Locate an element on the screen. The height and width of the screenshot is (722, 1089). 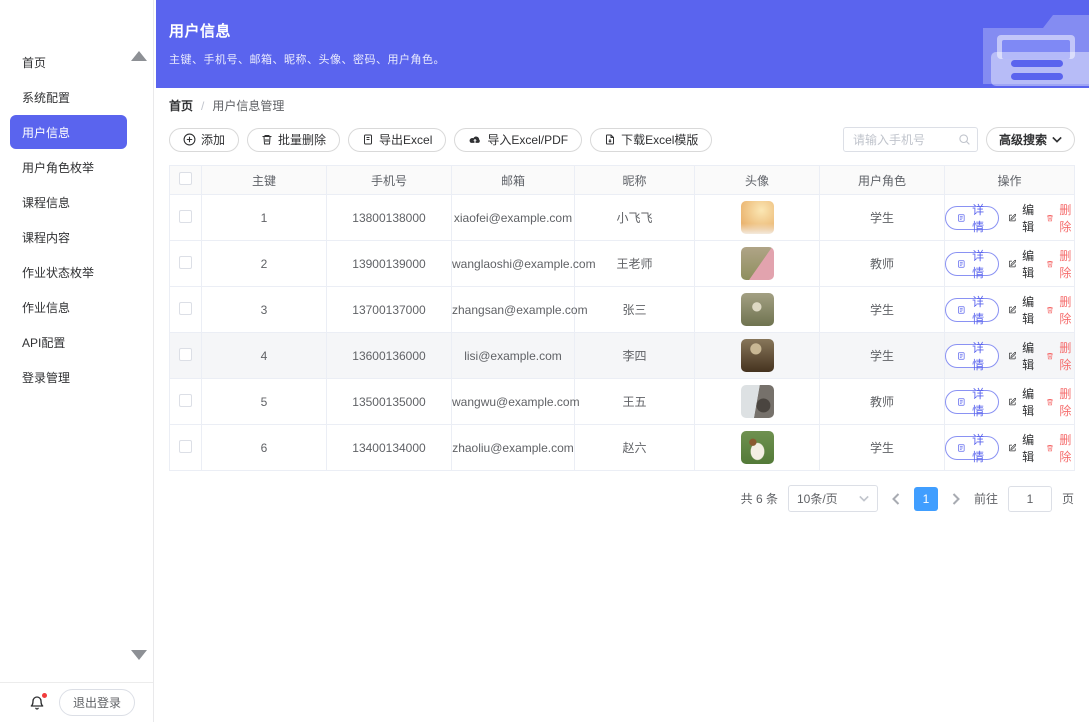
export-excel-button: 导出Excel is located at coordinates (397, 139).